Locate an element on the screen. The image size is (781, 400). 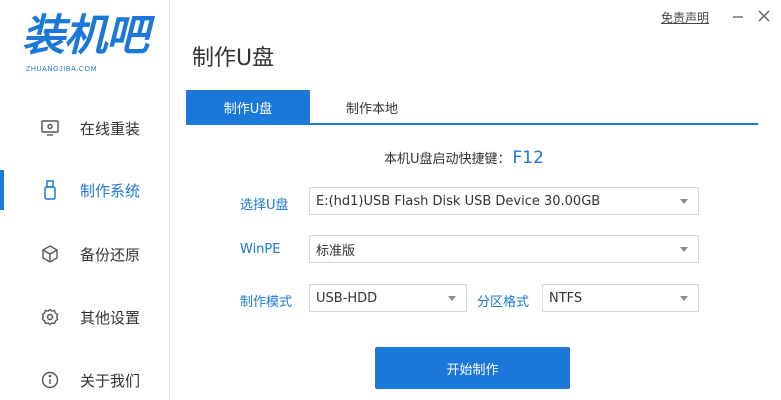
winpe-select: 标准版 is located at coordinates (504, 249).